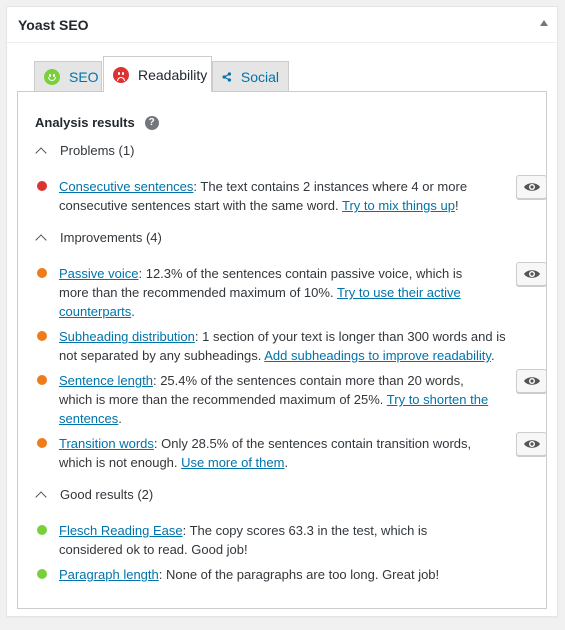 The height and width of the screenshot is (630, 565). I want to click on improvements-toggle: Improvements (4), so click(98, 238).